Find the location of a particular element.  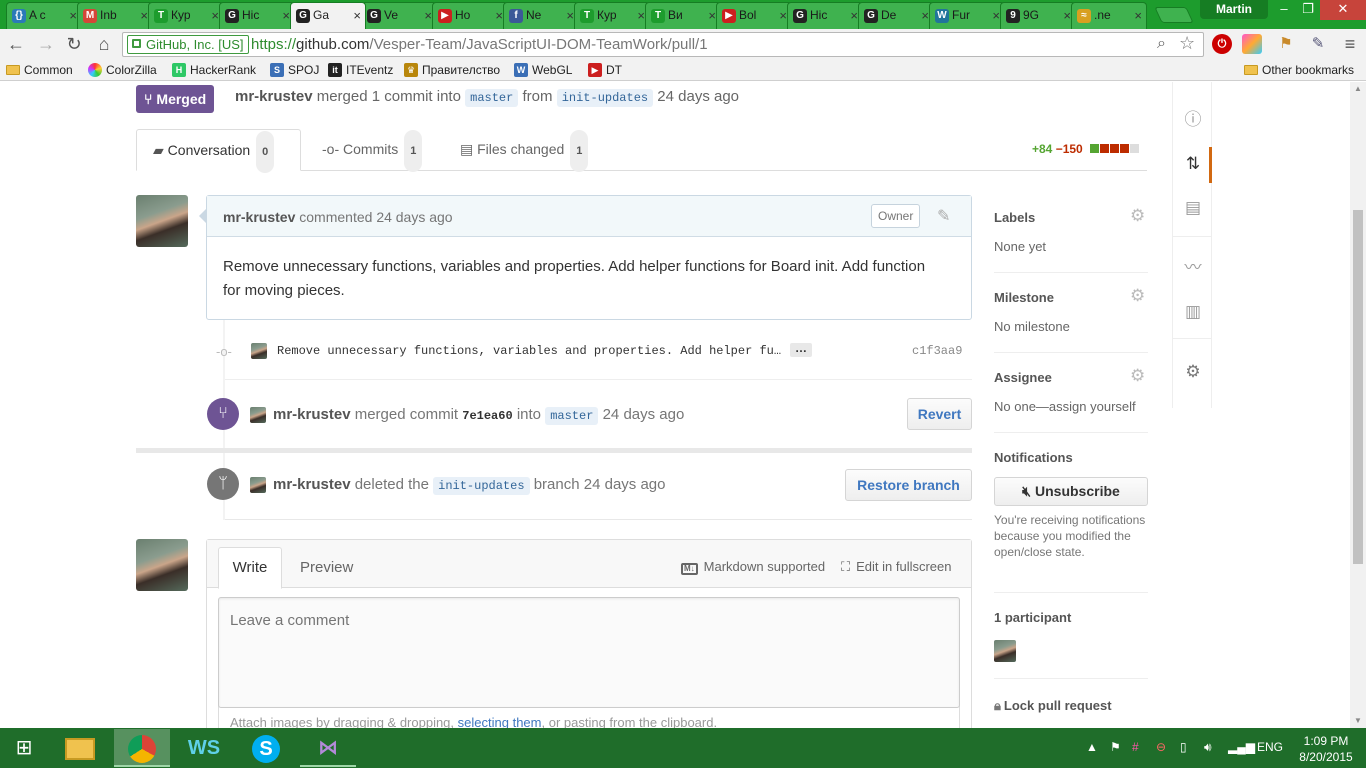

tray-security-icon: ⊖ is located at coordinates (1161, 747).